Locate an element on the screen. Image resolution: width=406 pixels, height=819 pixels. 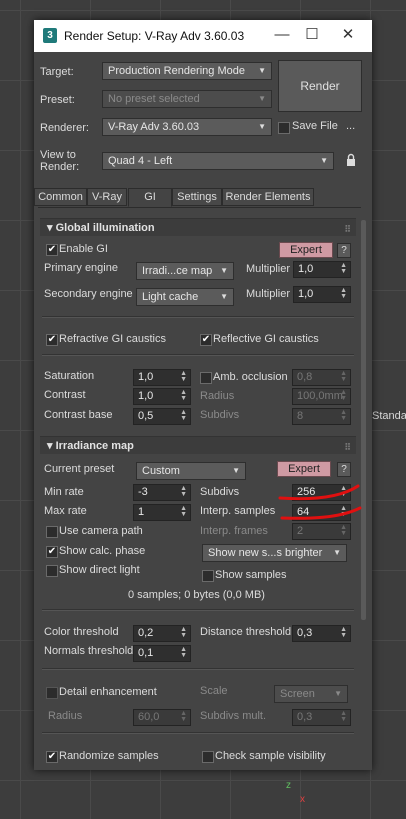
primary-multiplier-spinner: 1,0 ▲ ▼ is located at coordinates (322, 269).